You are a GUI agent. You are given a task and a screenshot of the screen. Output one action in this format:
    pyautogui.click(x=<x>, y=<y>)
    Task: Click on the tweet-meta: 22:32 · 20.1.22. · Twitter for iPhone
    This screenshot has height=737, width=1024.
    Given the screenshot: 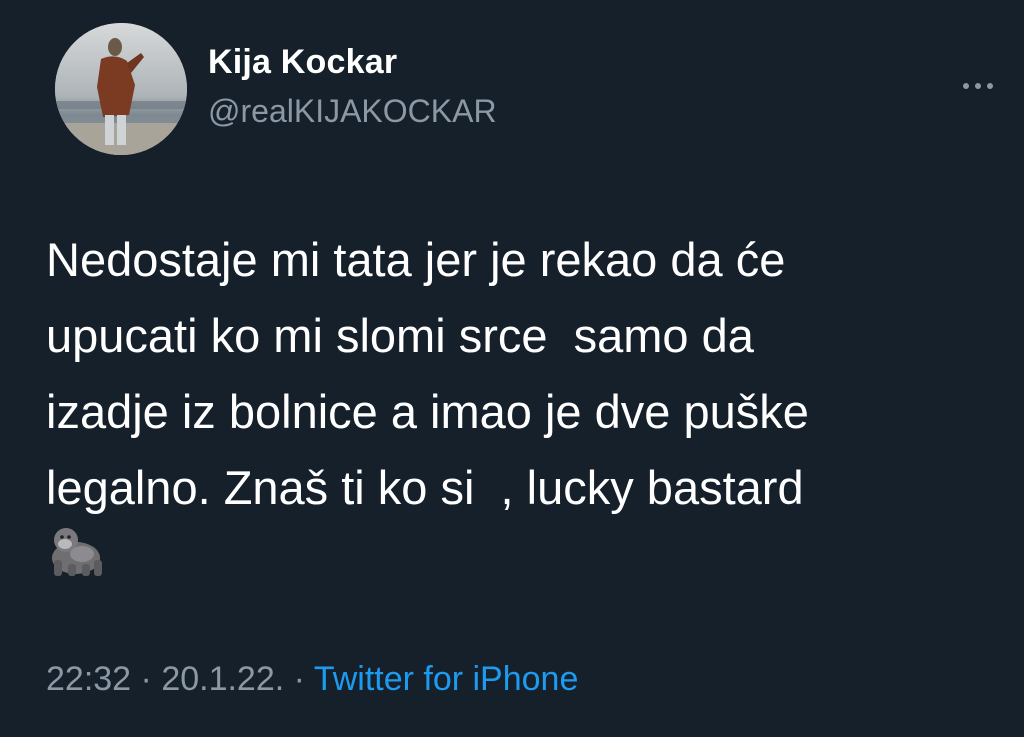 What is the action you would take?
    pyautogui.click(x=312, y=679)
    